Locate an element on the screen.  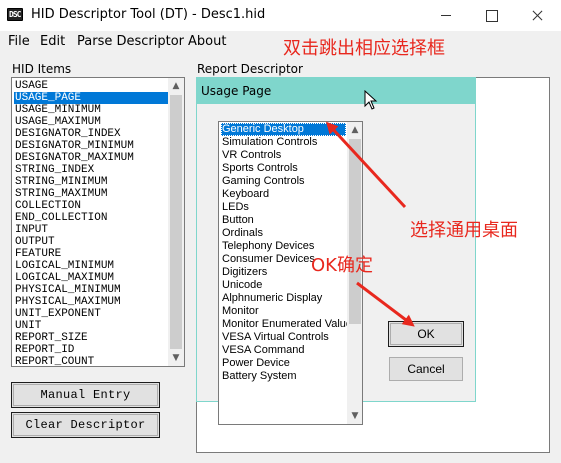
hid-item: DESIGNATOR_MAXIMUM is located at coordinates (91, 158).